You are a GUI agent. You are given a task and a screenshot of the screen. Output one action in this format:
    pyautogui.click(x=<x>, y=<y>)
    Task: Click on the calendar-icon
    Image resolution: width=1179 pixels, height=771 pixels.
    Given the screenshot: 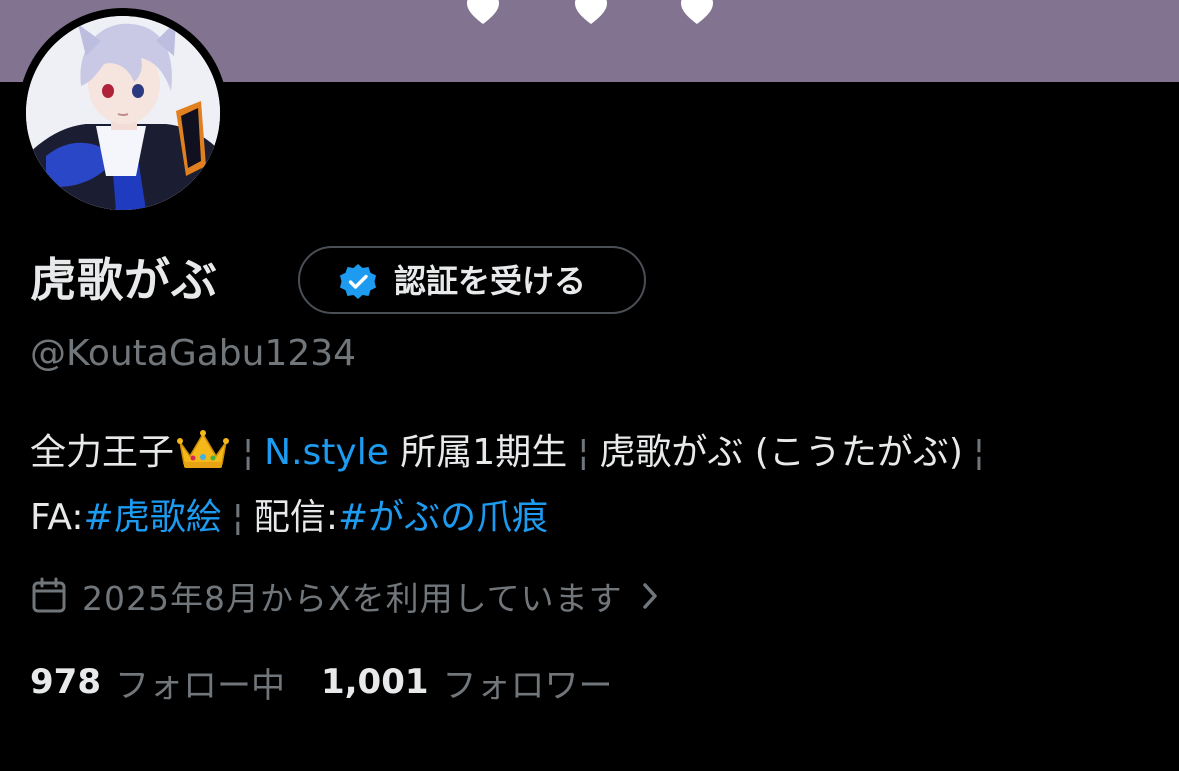 What is the action you would take?
    pyautogui.click(x=49, y=595)
    